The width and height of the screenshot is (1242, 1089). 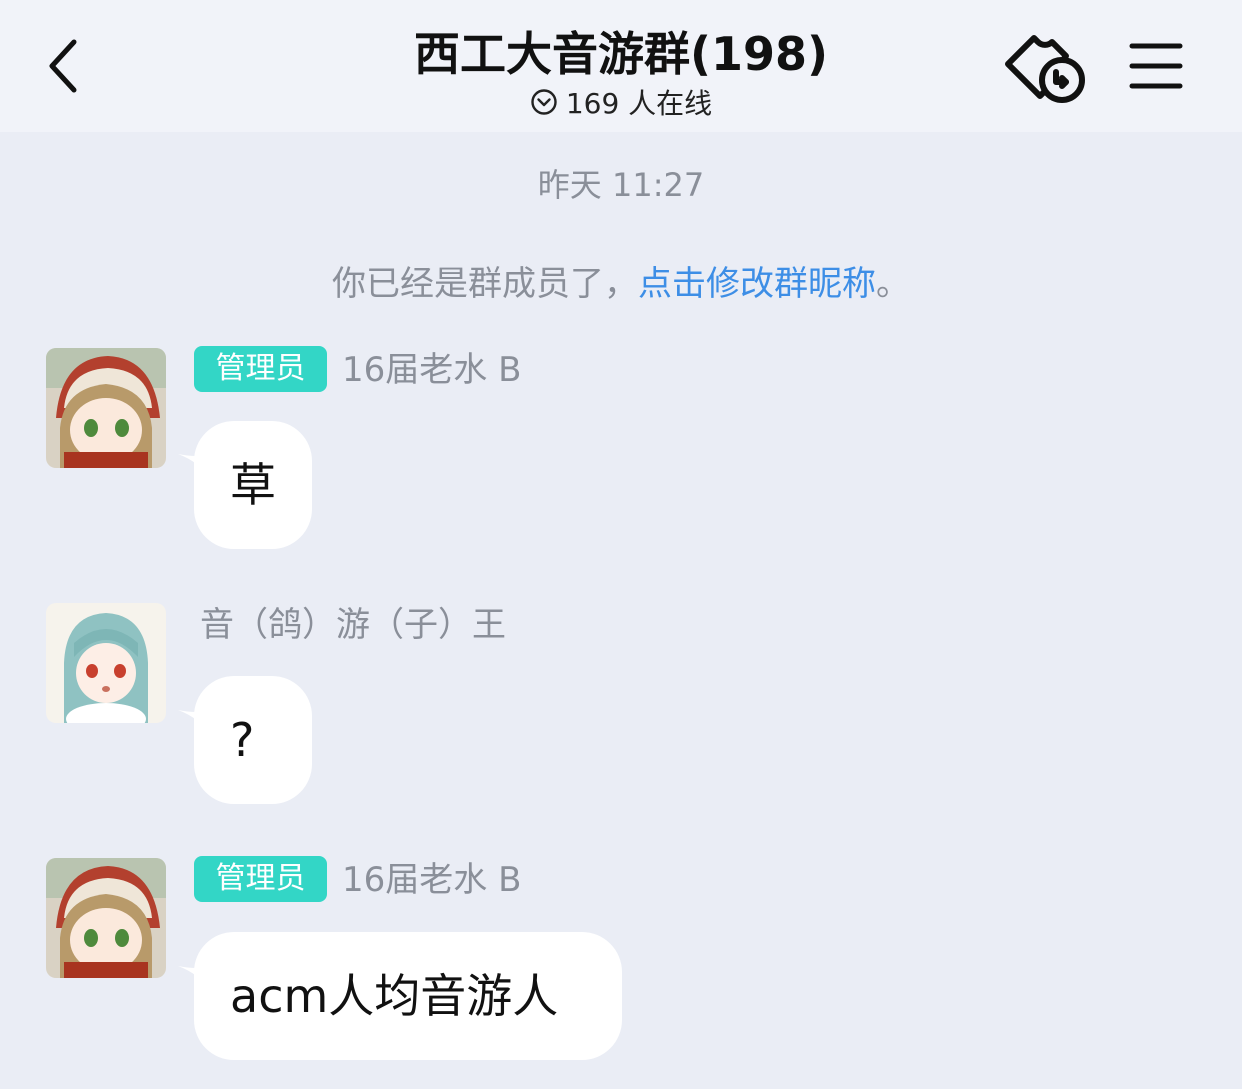 What do you see at coordinates (1046, 68) in the screenshot?
I see `ticket-icon` at bounding box center [1046, 68].